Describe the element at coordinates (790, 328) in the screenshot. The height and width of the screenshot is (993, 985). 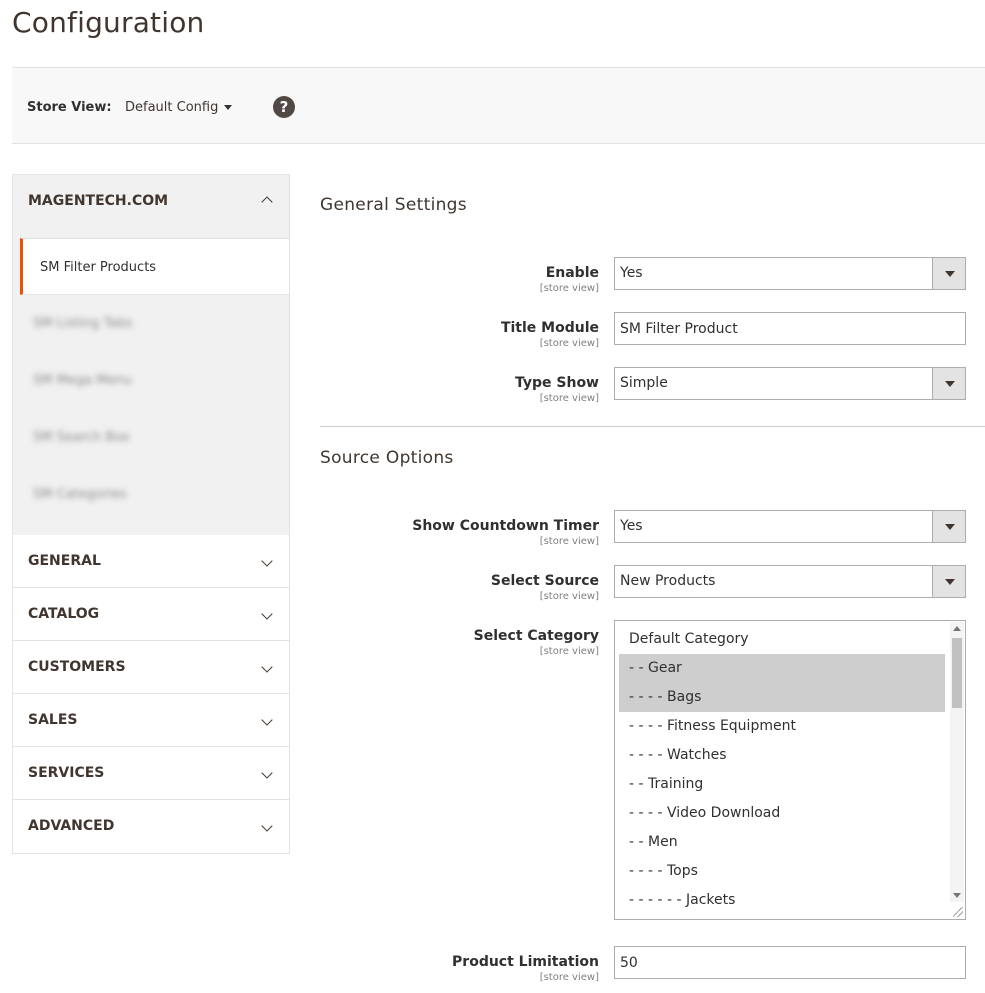
I see `title-module-input` at that location.